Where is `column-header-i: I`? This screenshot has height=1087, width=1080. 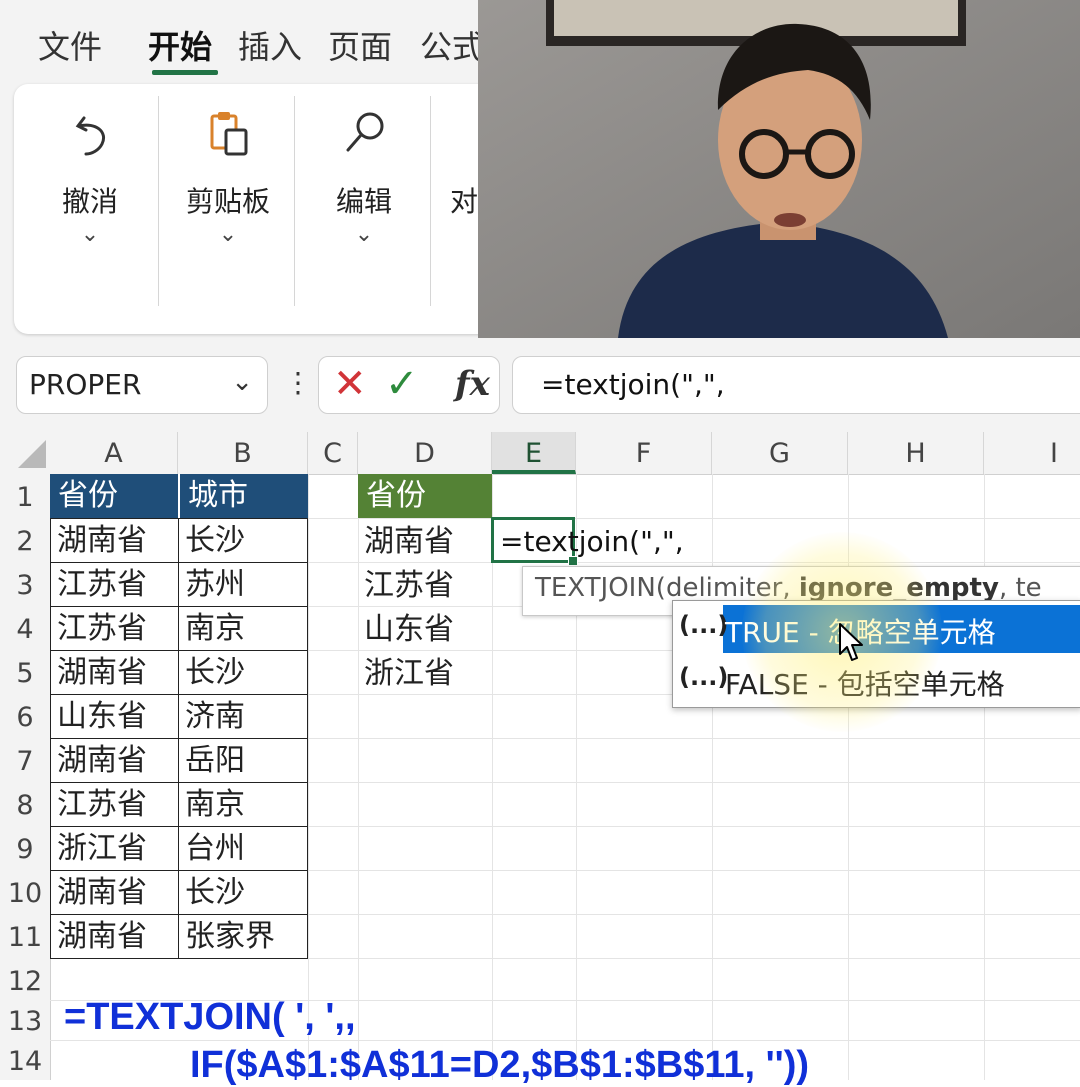
column-header-i: I is located at coordinates (1032, 453).